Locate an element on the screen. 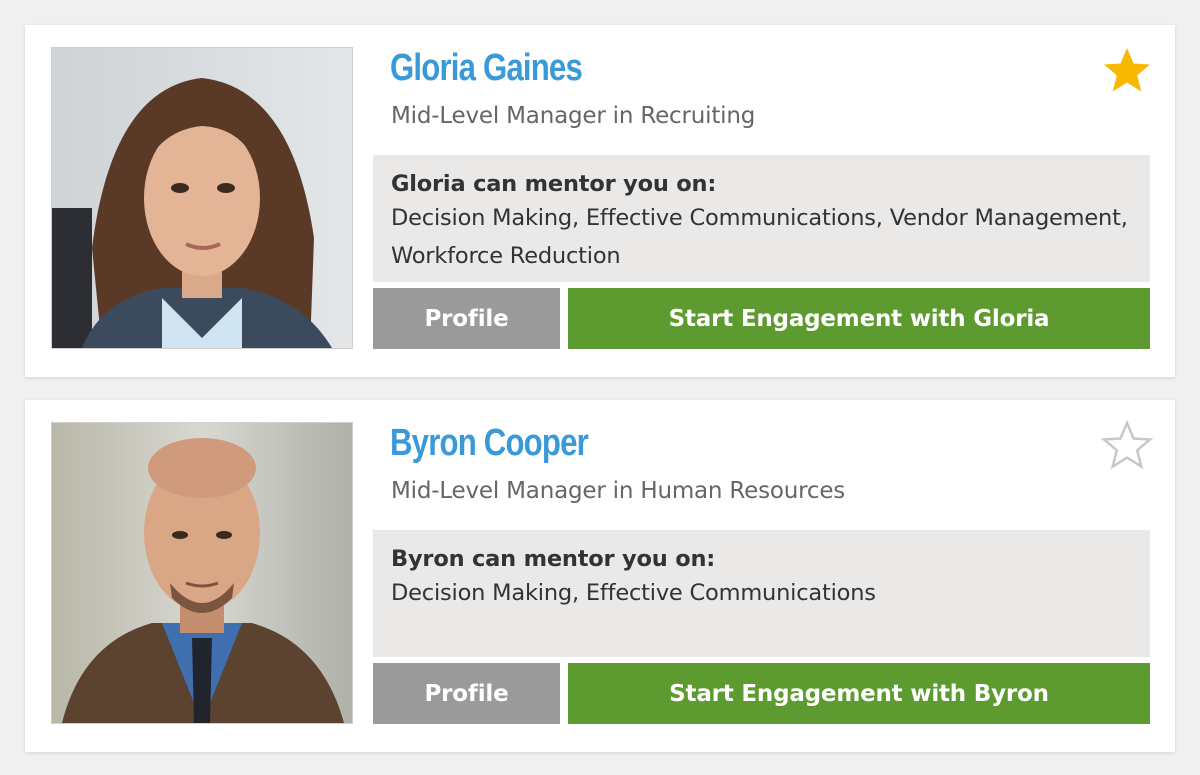  start-engagement-button: Start Engagement with Gloria is located at coordinates (859, 318).